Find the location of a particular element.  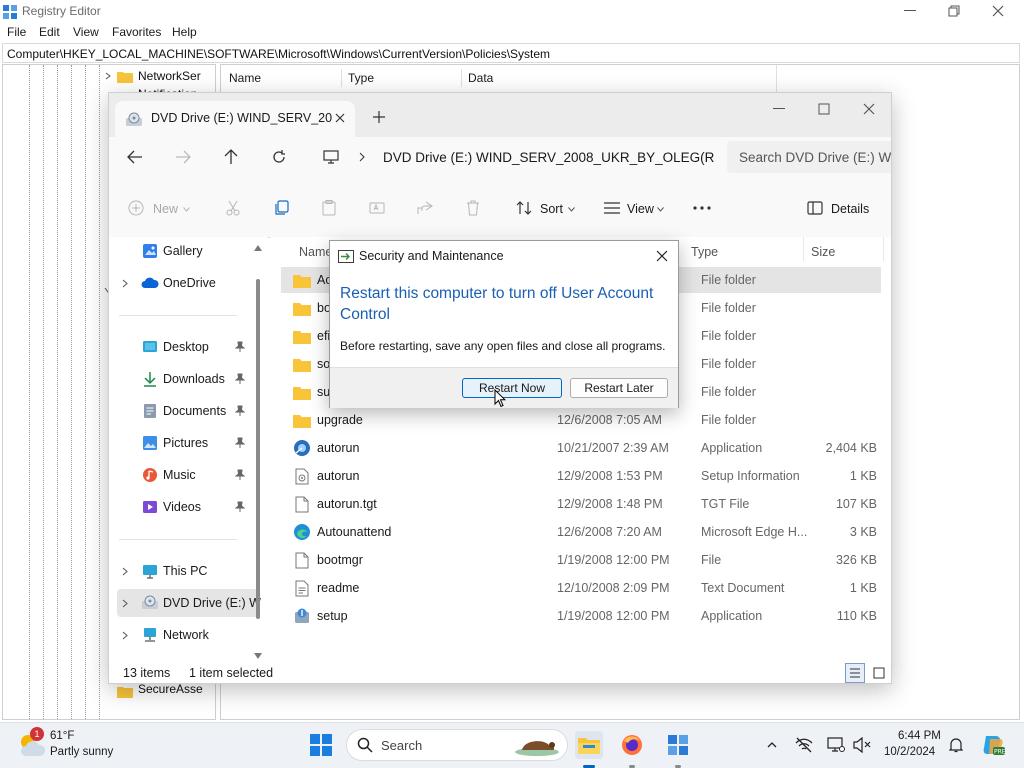

column-header-type: Type is located at coordinates (704, 252).